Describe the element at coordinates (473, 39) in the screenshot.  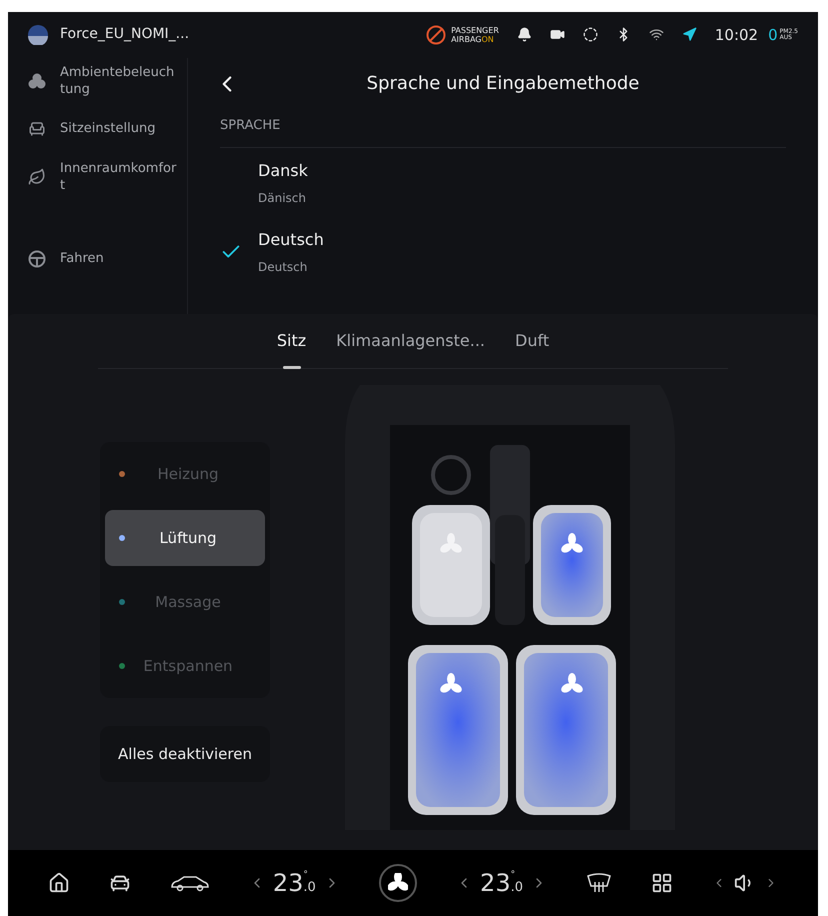
I see `airbag-status: AIRBAGON` at that location.